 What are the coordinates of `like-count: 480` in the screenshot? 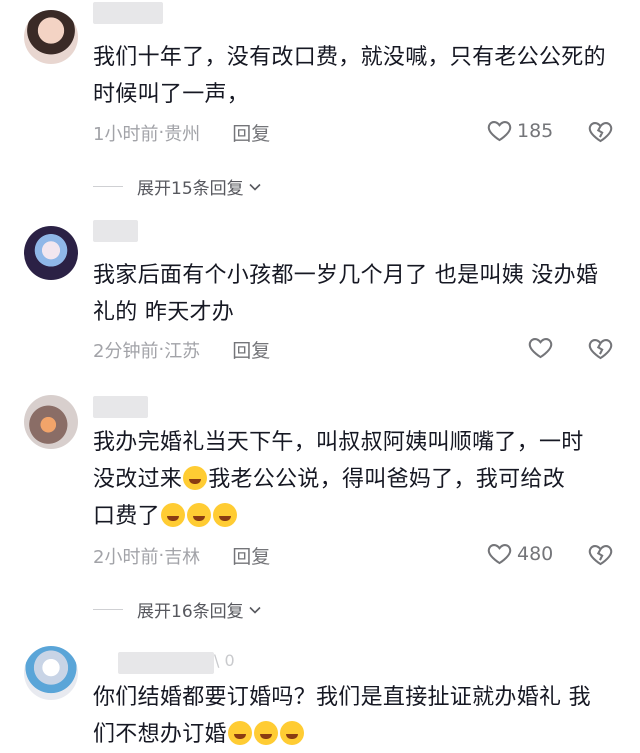 It's located at (535, 553).